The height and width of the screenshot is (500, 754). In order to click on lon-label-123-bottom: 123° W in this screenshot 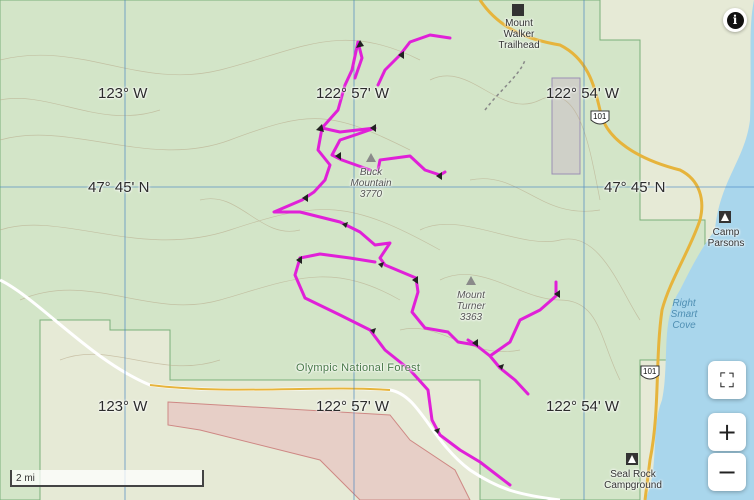, I will do `click(123, 406)`.